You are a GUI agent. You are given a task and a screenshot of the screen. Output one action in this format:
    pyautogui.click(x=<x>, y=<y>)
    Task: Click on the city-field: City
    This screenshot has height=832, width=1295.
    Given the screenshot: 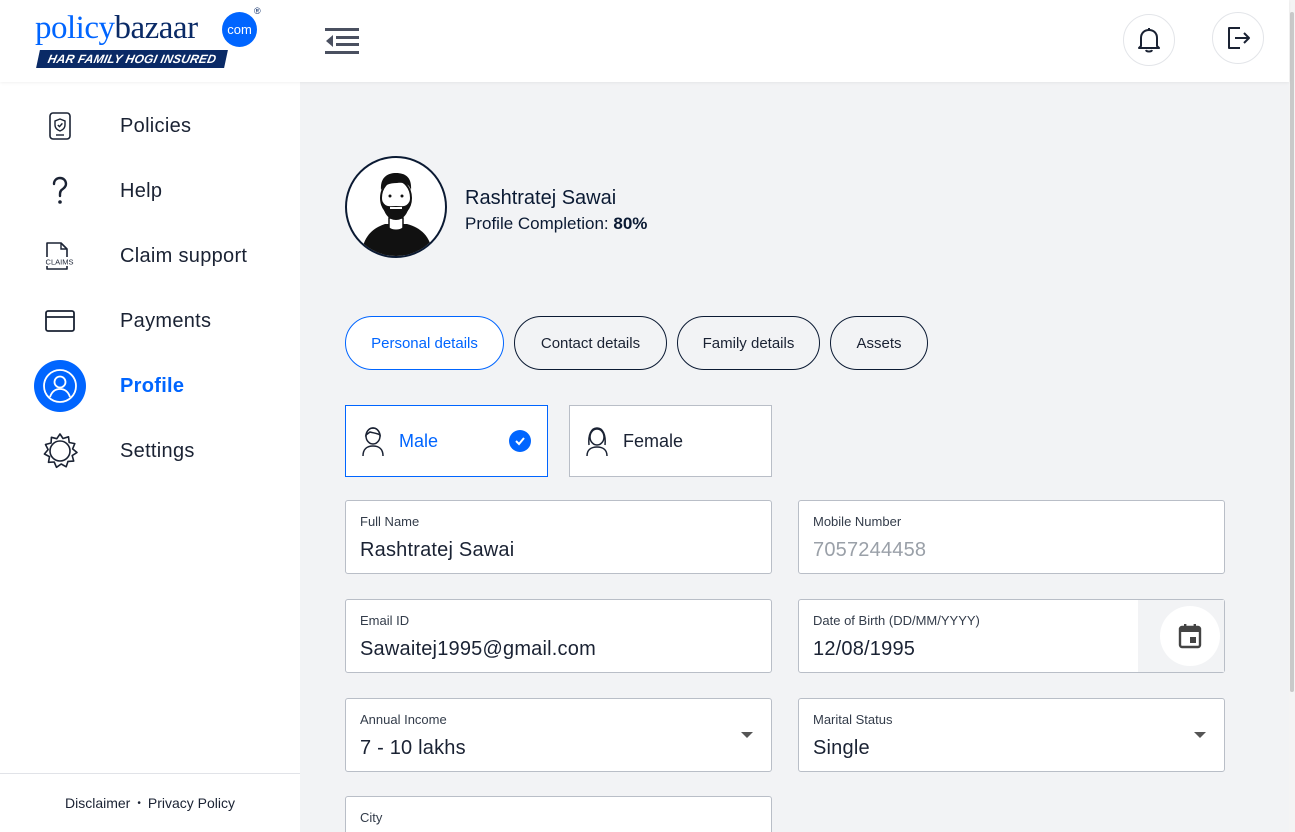 What is the action you would take?
    pyautogui.click(x=558, y=814)
    